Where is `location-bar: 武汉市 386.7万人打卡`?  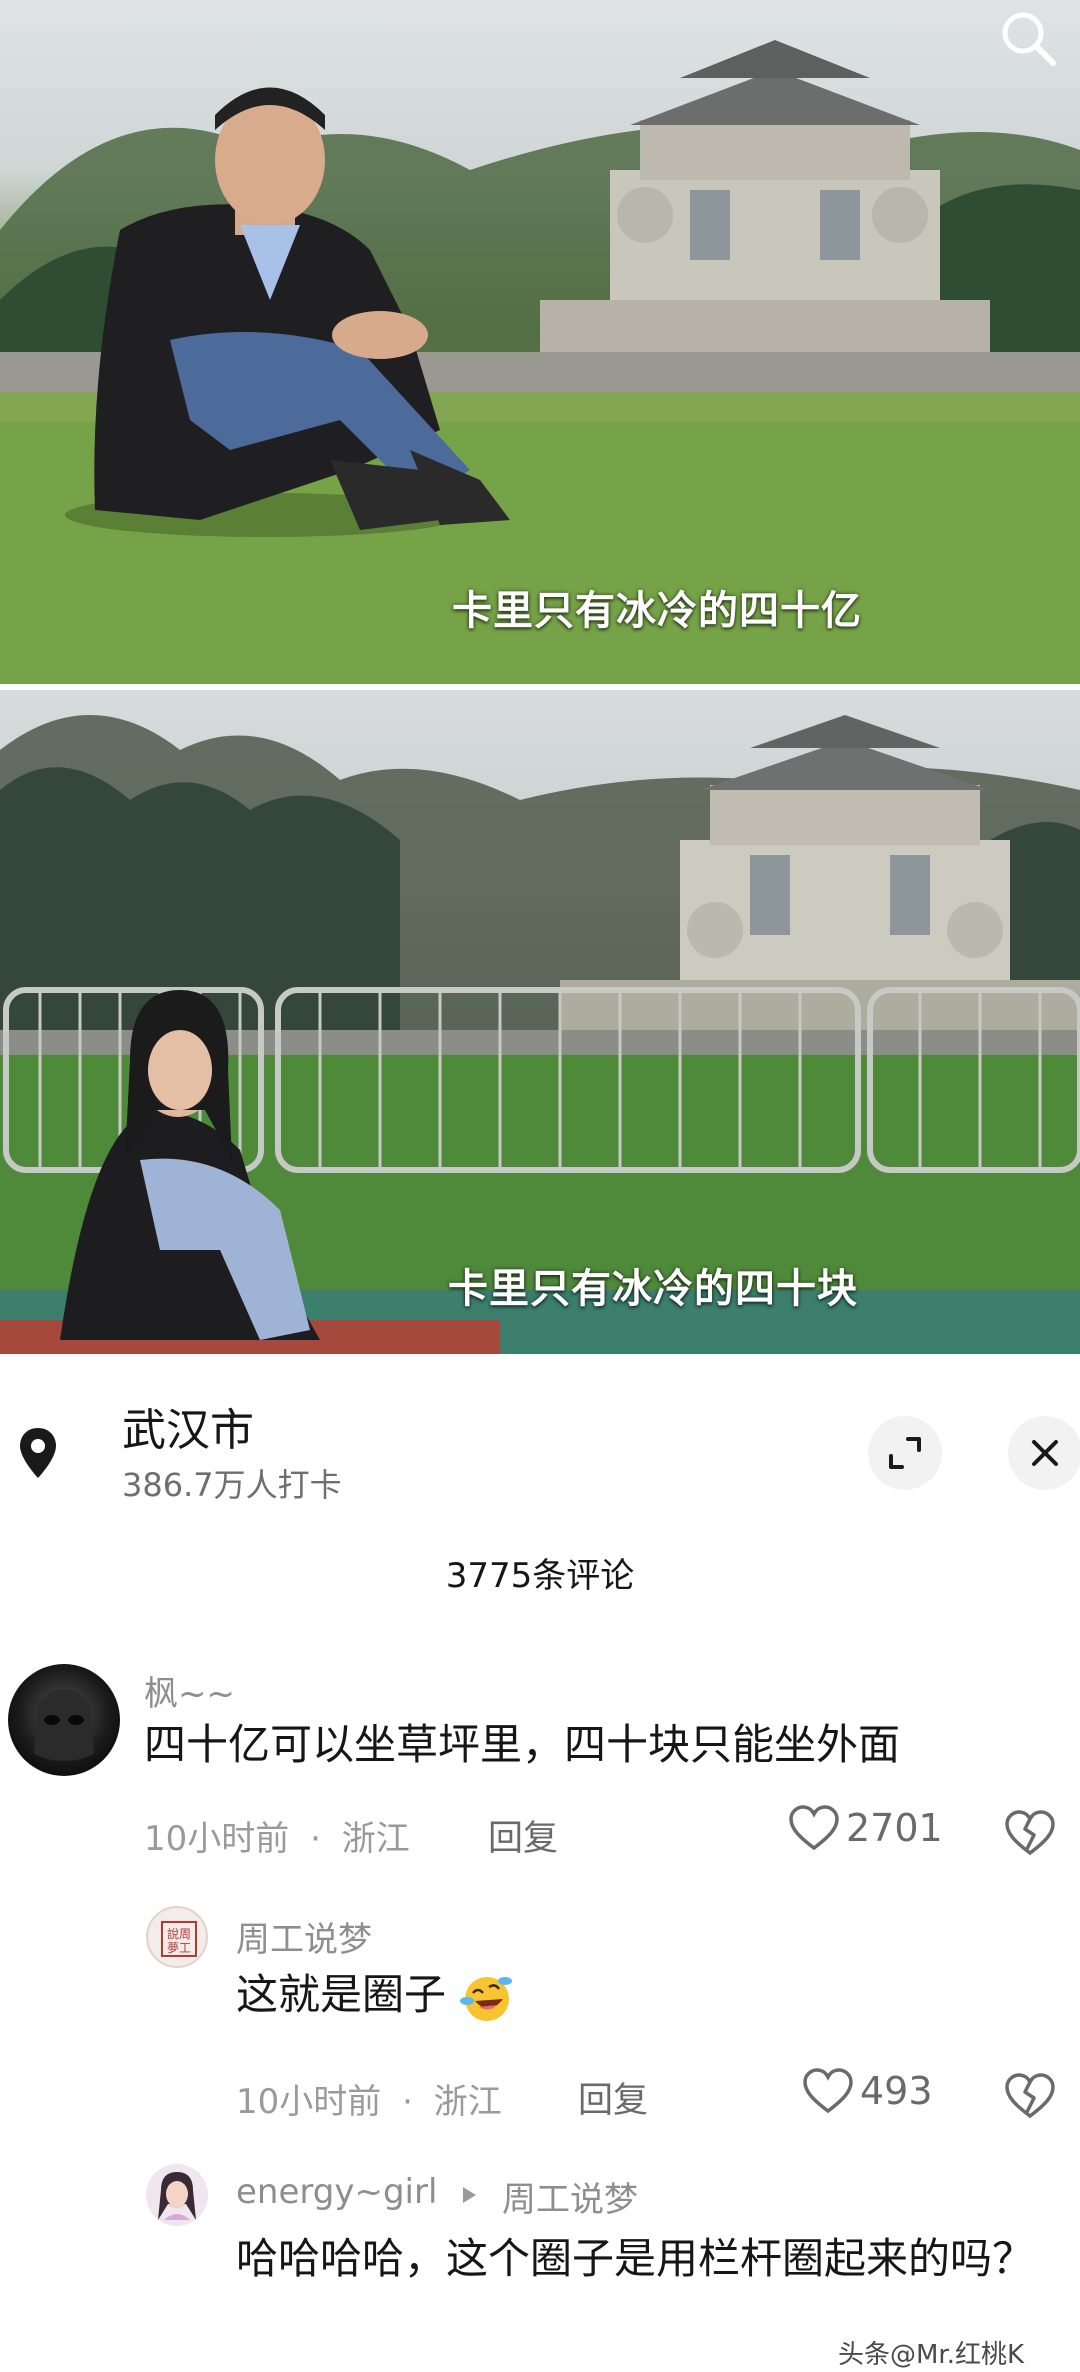
location-bar: 武汉市 386.7万人打卡 is located at coordinates (540, 1442).